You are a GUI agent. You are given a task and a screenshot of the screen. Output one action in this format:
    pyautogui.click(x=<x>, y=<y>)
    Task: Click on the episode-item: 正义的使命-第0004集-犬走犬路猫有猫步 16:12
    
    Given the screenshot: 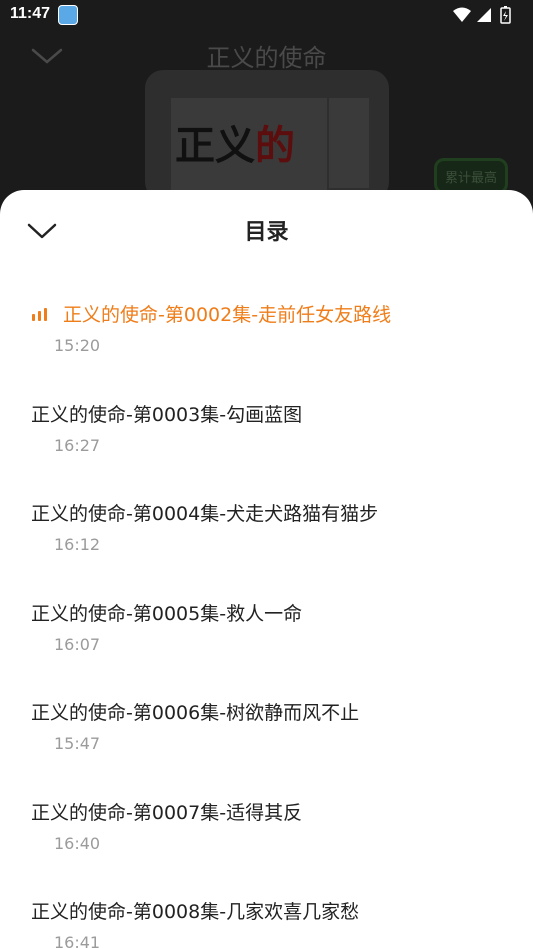 What is the action you would take?
    pyautogui.click(x=266, y=539)
    